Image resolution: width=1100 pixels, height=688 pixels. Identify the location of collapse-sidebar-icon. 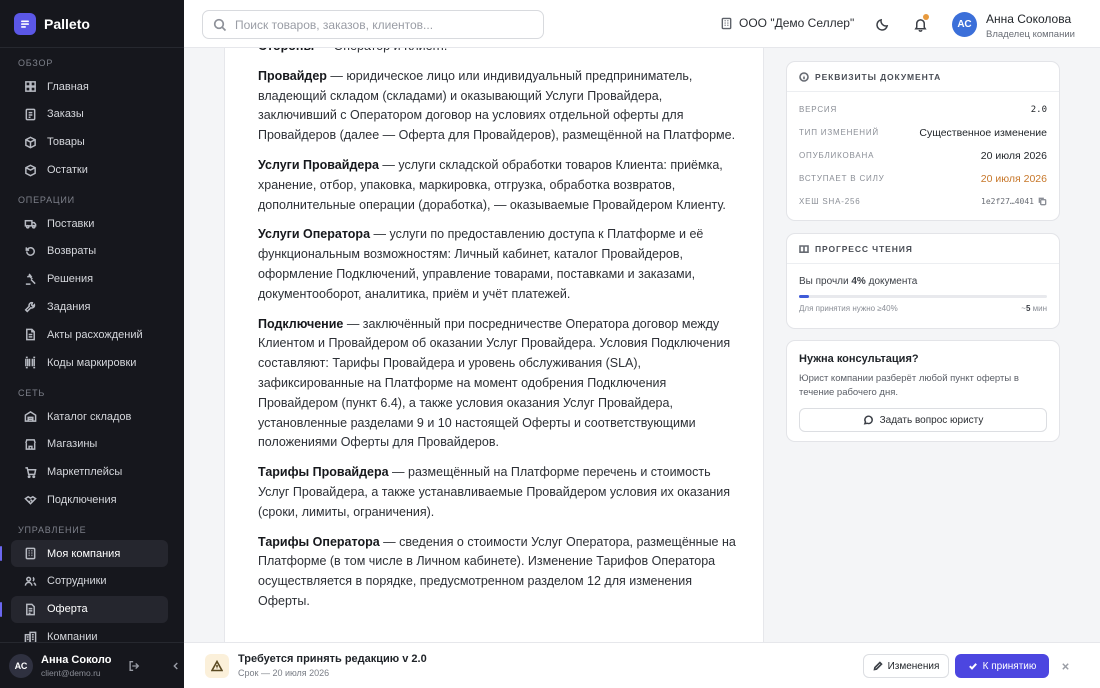
(176, 666).